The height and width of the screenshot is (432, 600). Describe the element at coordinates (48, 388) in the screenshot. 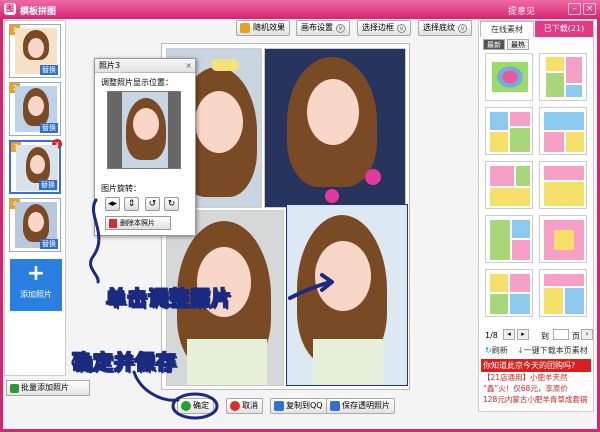

I see `batch-add-button: 批量添加照片` at that location.